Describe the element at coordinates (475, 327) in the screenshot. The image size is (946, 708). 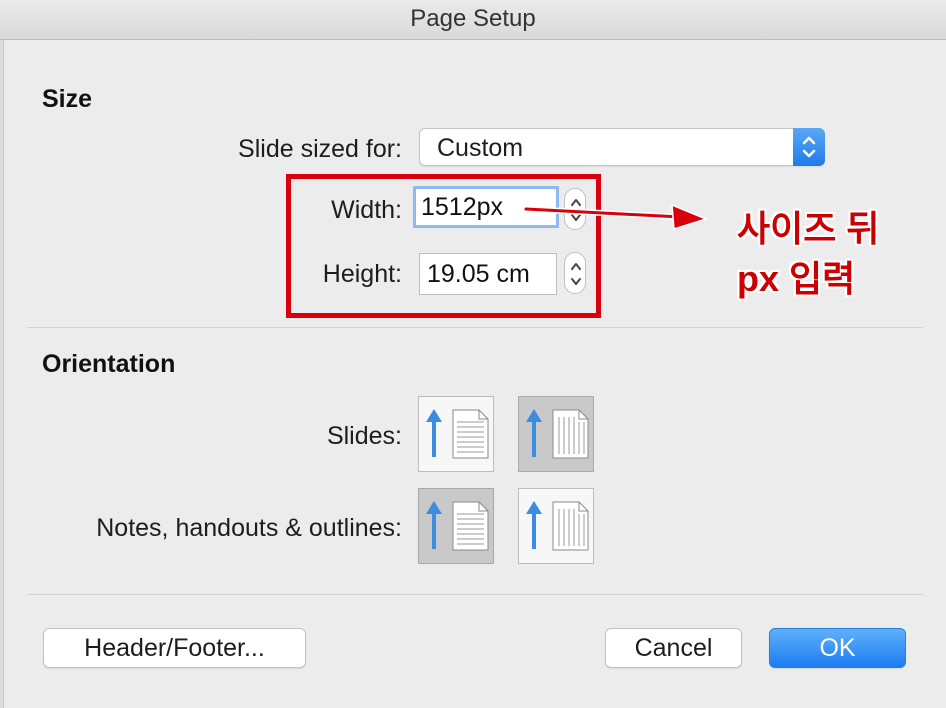
I see `section-divider` at that location.